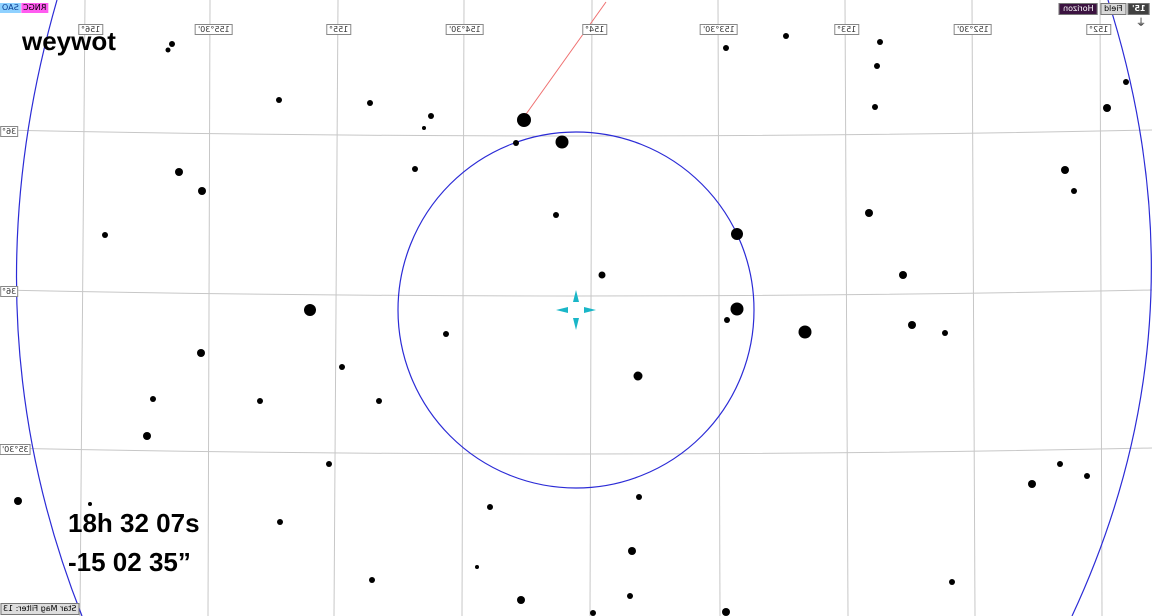 Image resolution: width=1152 pixels, height=616 pixels. Describe the element at coordinates (847, 29) in the screenshot. I see `ra-tick-label: 153°` at that location.